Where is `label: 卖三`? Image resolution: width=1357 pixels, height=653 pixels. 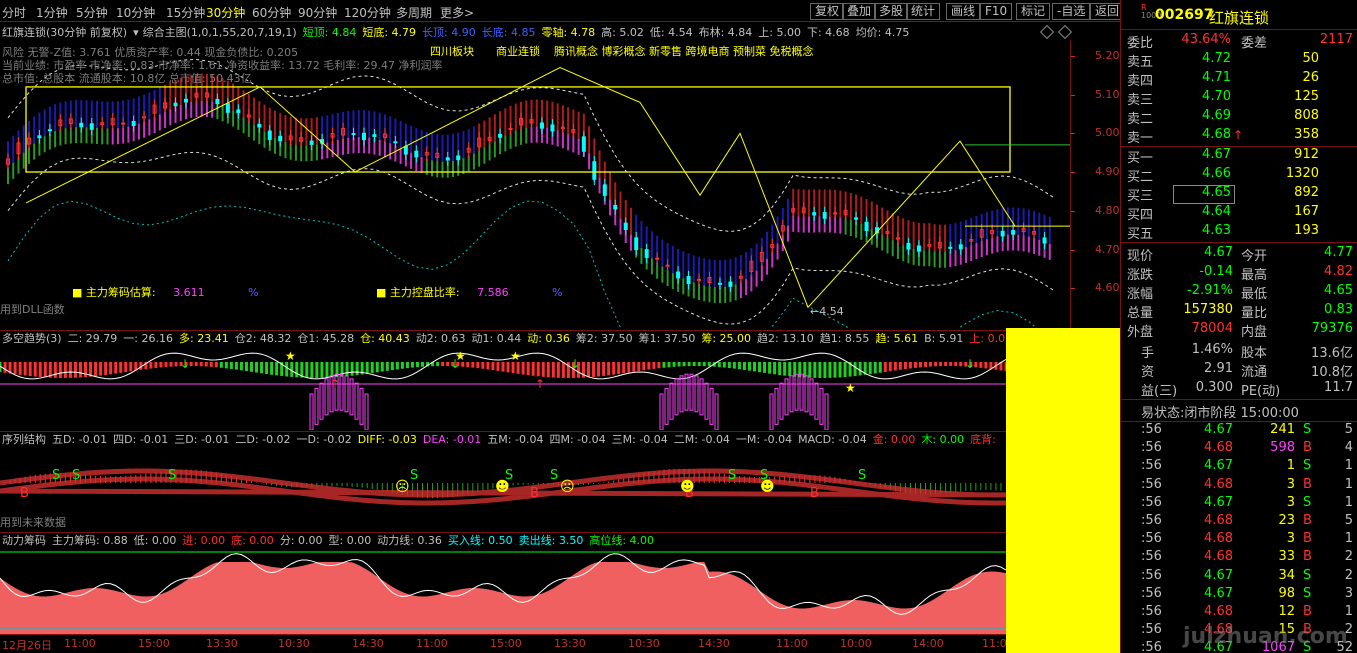
label: 卖三 is located at coordinates (1140, 100).